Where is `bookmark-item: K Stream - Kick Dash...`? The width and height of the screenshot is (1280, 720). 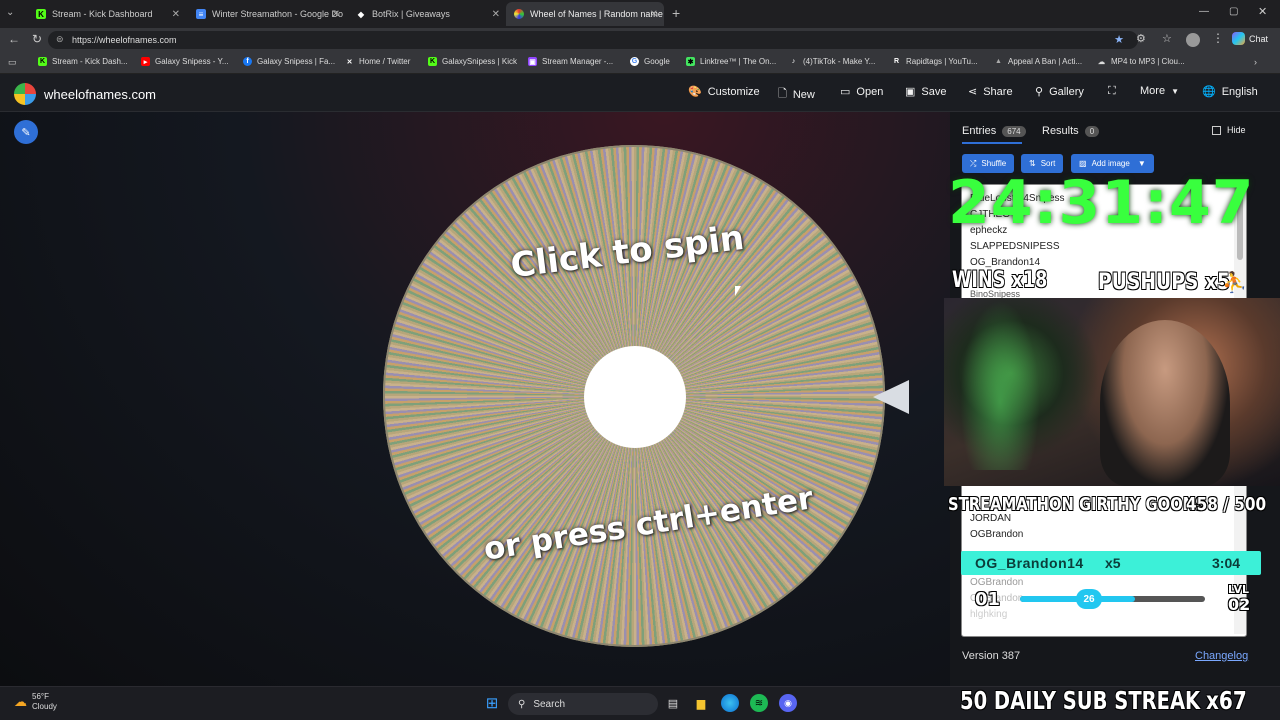 bookmark-item: K Stream - Kick Dash... is located at coordinates (83, 61).